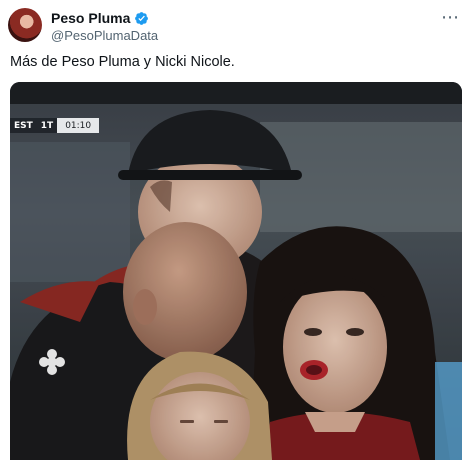  I want to click on author-name-row: Peso Pluma, so click(100, 18).